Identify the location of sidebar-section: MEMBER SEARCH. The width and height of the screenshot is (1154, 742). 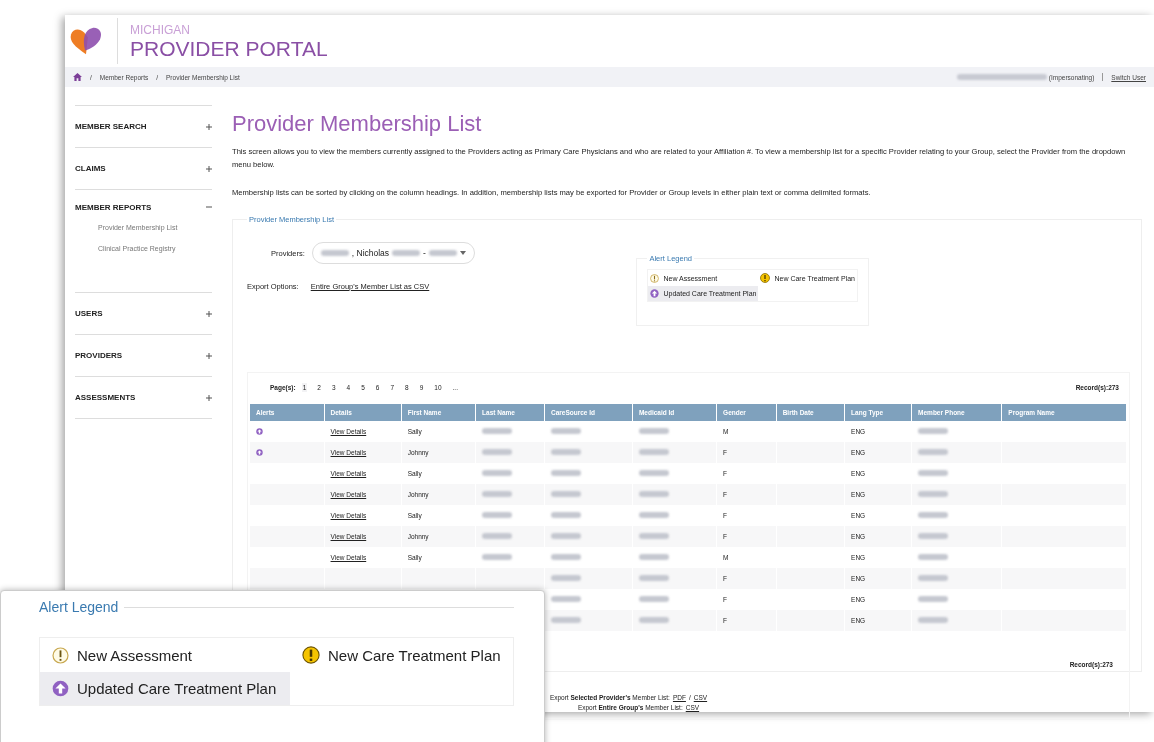
(143, 126).